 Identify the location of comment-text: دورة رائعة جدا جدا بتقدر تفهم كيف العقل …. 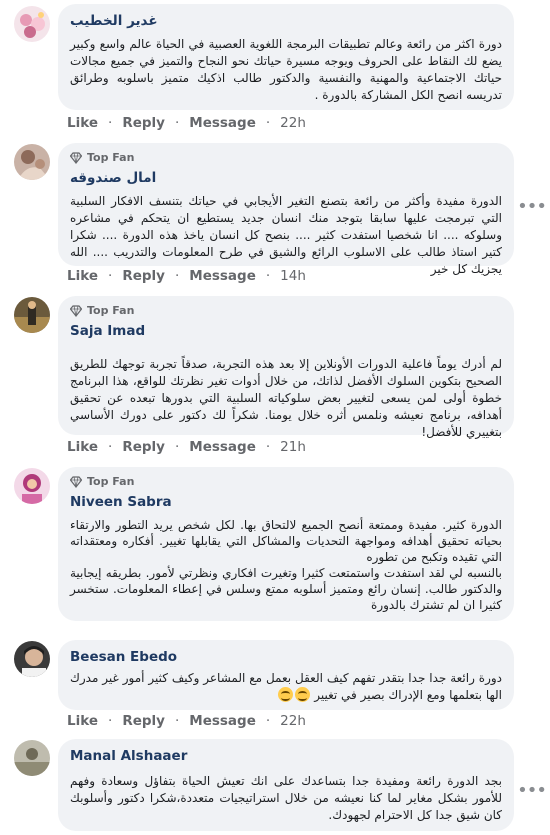
(286, 687).